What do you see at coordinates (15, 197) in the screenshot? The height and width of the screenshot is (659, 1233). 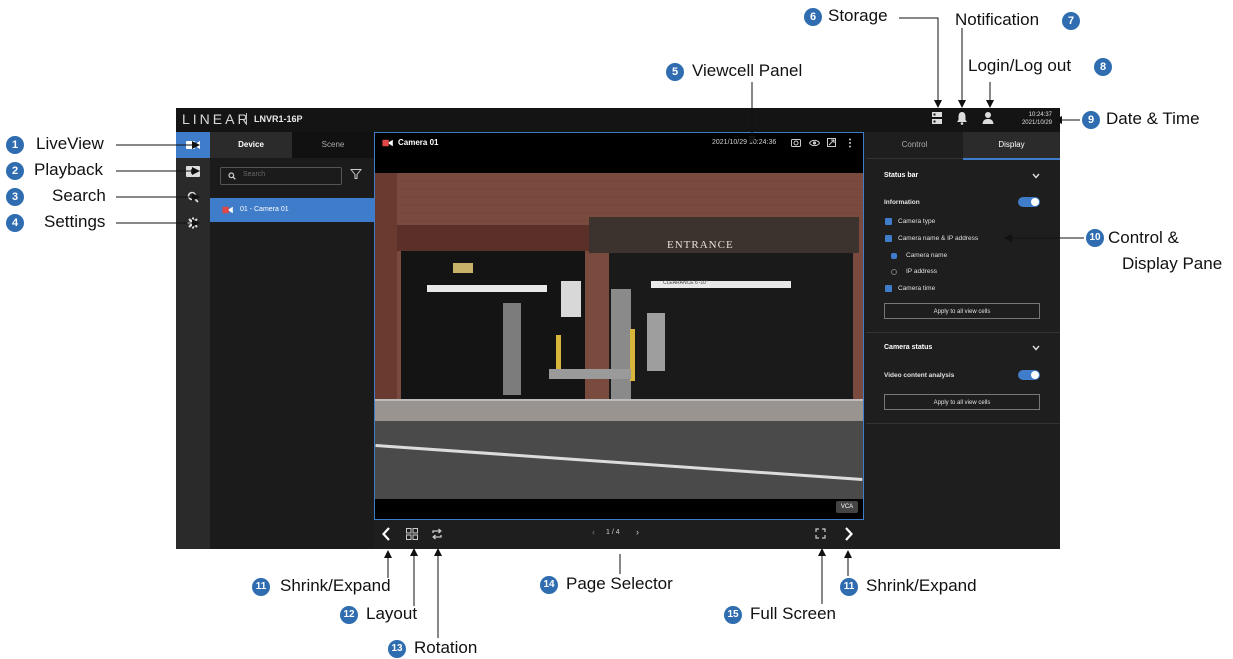 I see `callout-badge-3: 3` at bounding box center [15, 197].